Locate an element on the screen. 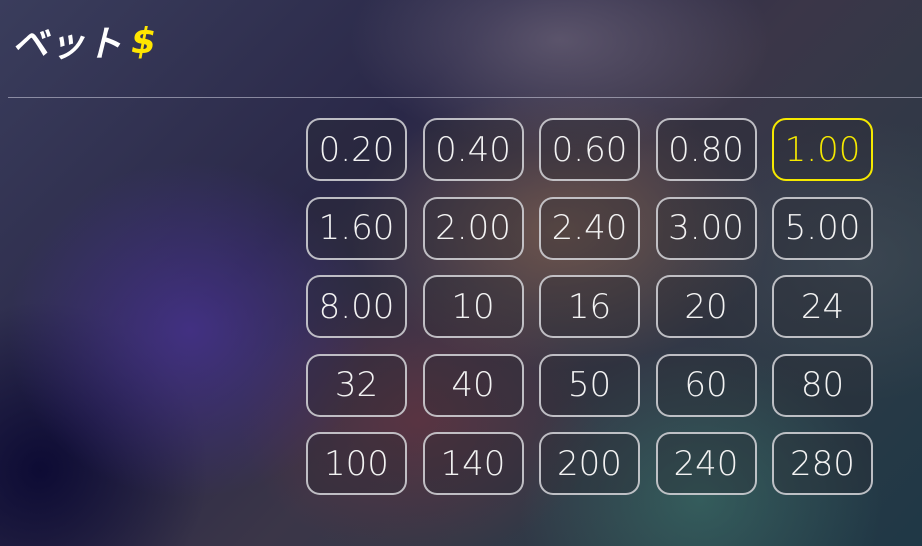 This screenshot has height=546, width=922. bet-option-button: 16 is located at coordinates (589, 306).